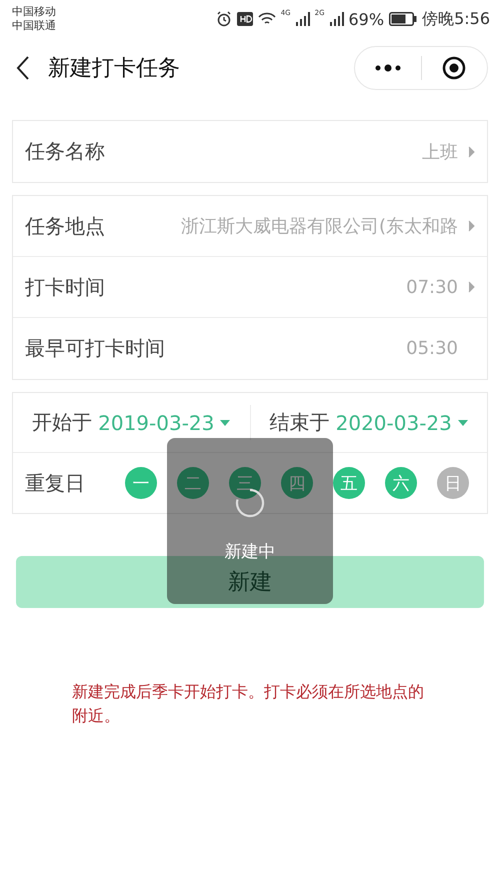  What do you see at coordinates (403, 19) in the screenshot?
I see `battery-icon` at bounding box center [403, 19].